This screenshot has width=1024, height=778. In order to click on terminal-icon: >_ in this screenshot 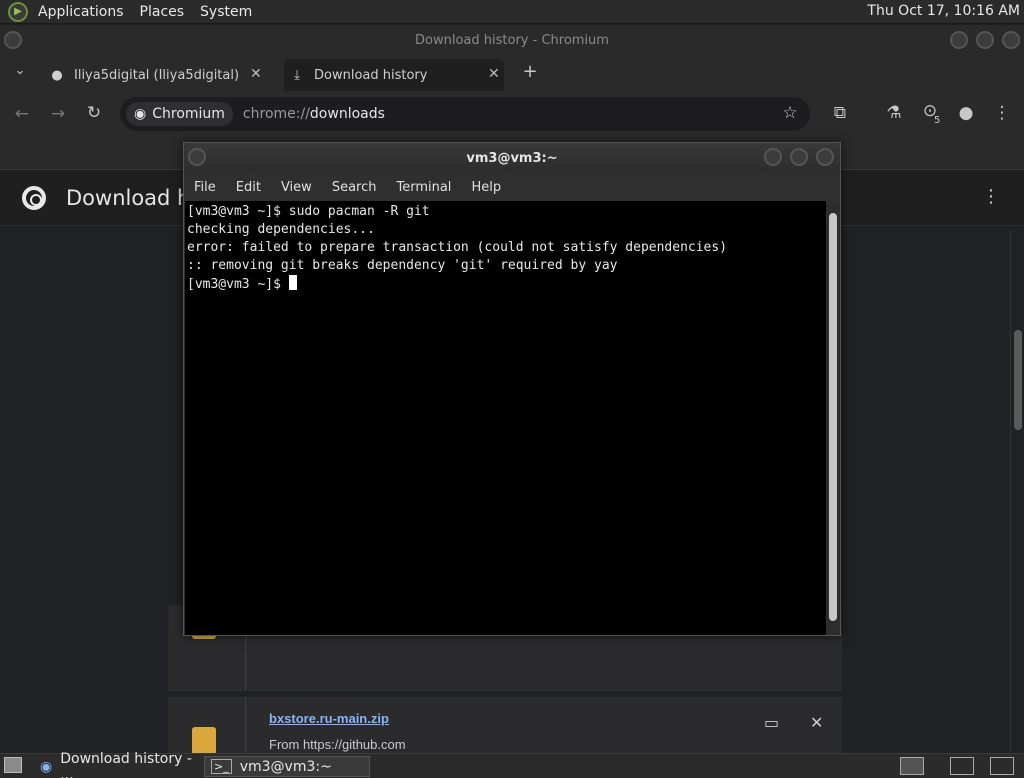, I will do `click(221, 766)`.